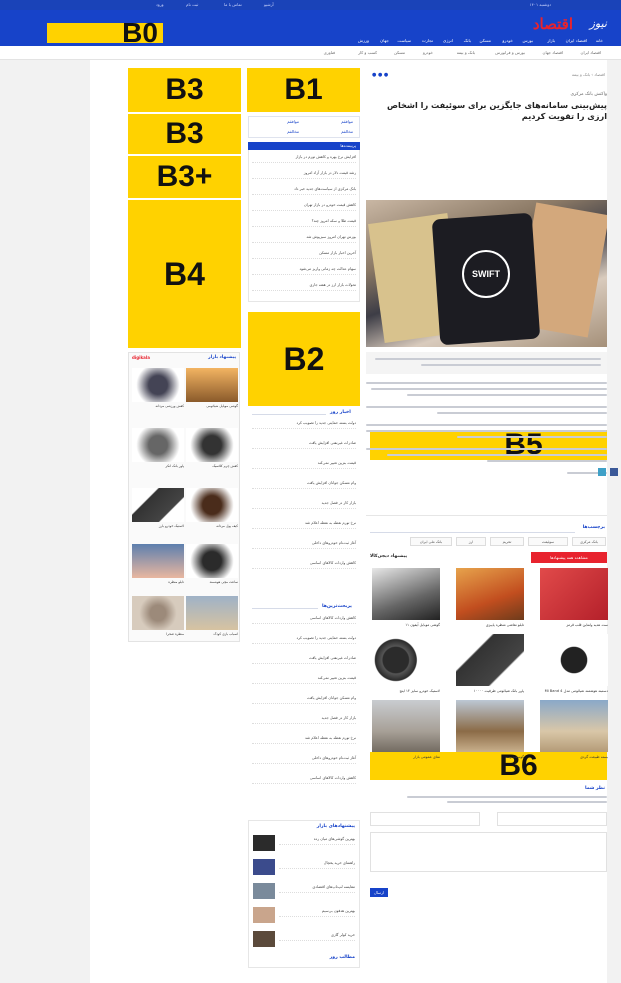 This screenshot has width=621, height=983. Describe the element at coordinates (574, 730) in the screenshot. I see `product-card: بسته طبیعت گردی` at that location.